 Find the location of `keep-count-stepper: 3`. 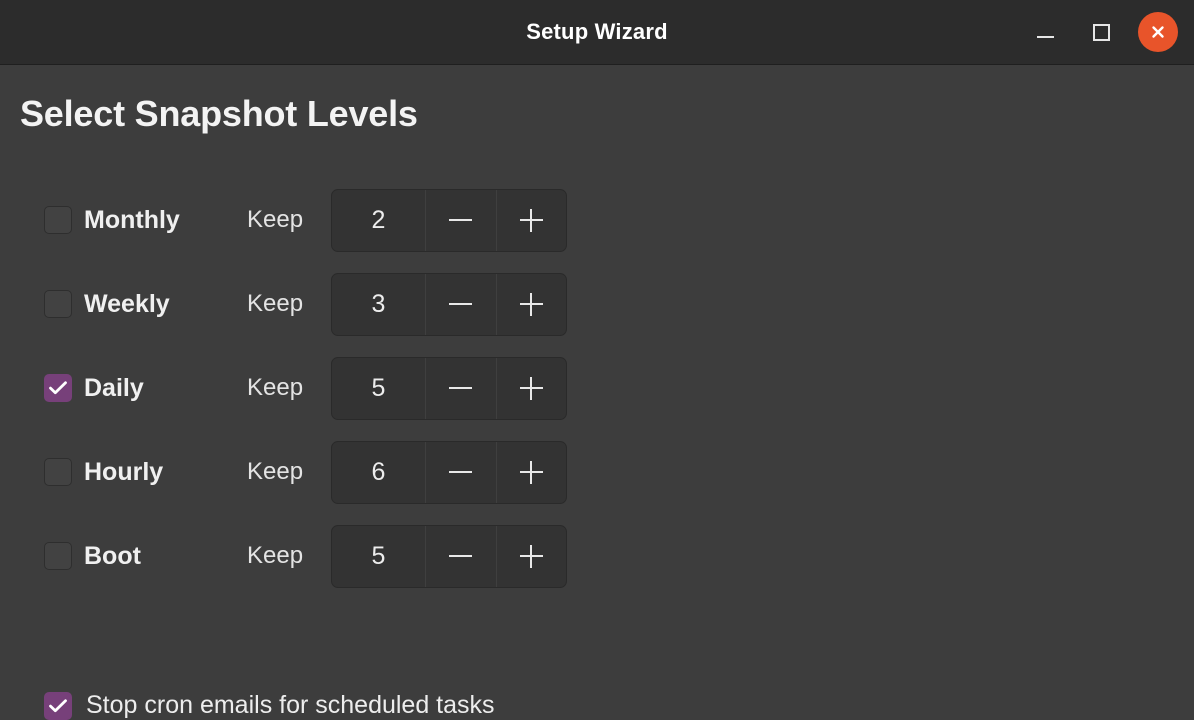

keep-count-stepper: 3 is located at coordinates (449, 304).